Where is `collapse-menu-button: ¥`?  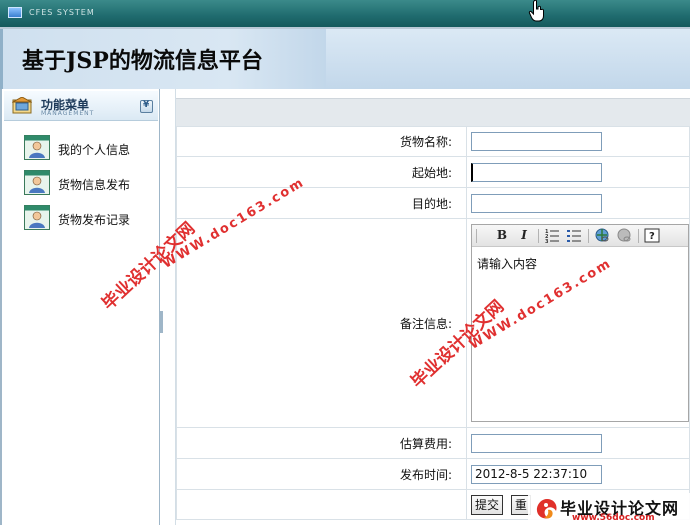
collapse-menu-button: ¥ is located at coordinates (146, 106).